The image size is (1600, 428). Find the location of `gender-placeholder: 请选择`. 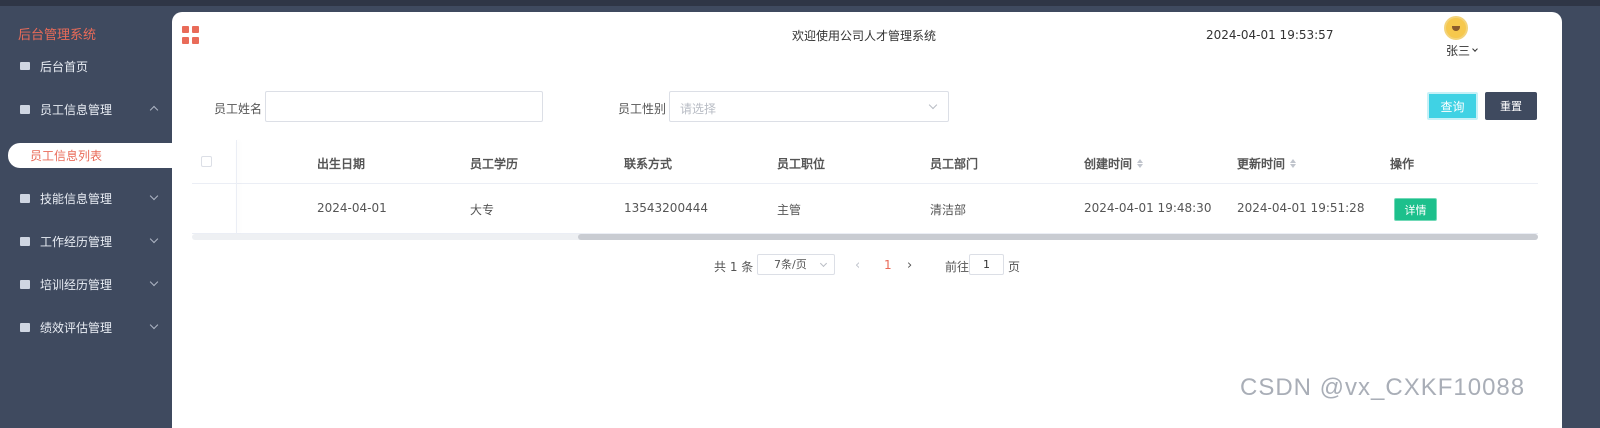

gender-placeholder: 请选择 is located at coordinates (698, 109).